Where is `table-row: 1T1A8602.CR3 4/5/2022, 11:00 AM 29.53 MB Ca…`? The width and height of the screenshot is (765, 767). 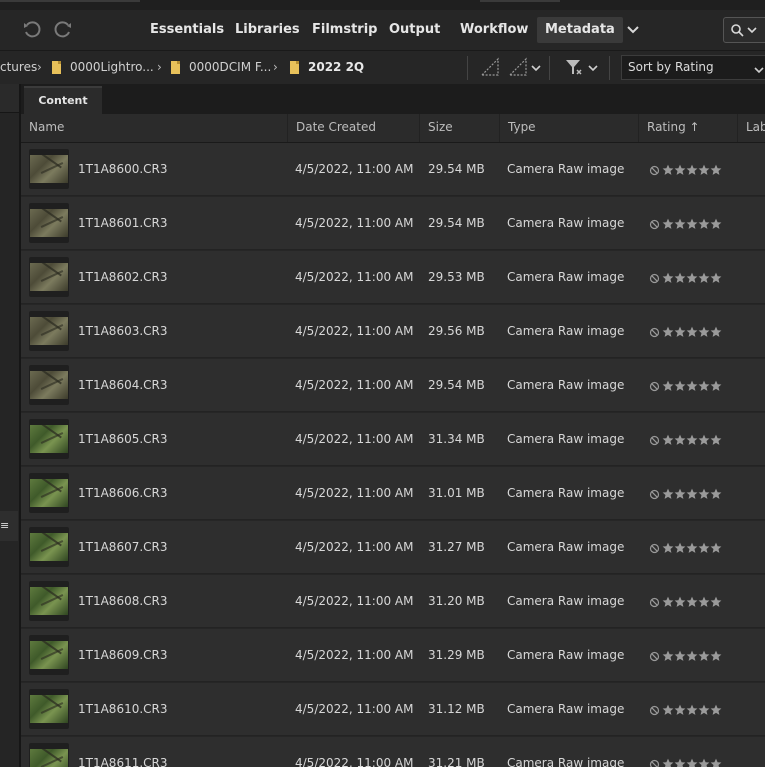 table-row: 1T1A8602.CR3 4/5/2022, 11:00 AM 29.53 MB Ca… is located at coordinates (393, 277).